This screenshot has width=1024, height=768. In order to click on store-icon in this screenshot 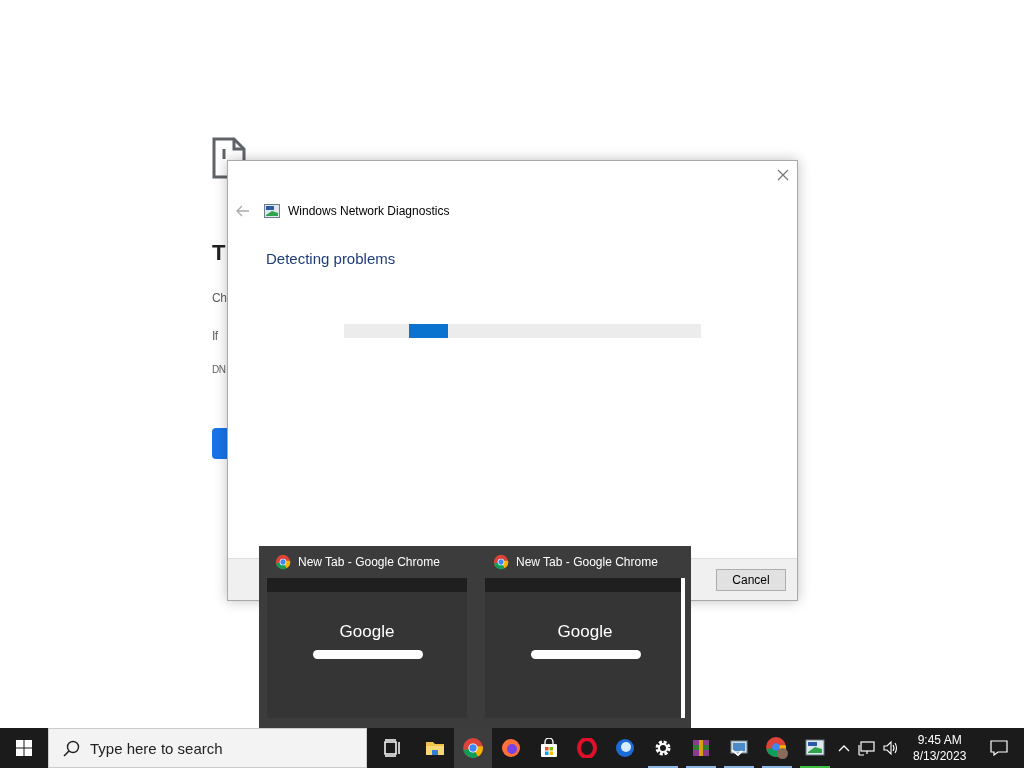, I will do `click(549, 748)`.